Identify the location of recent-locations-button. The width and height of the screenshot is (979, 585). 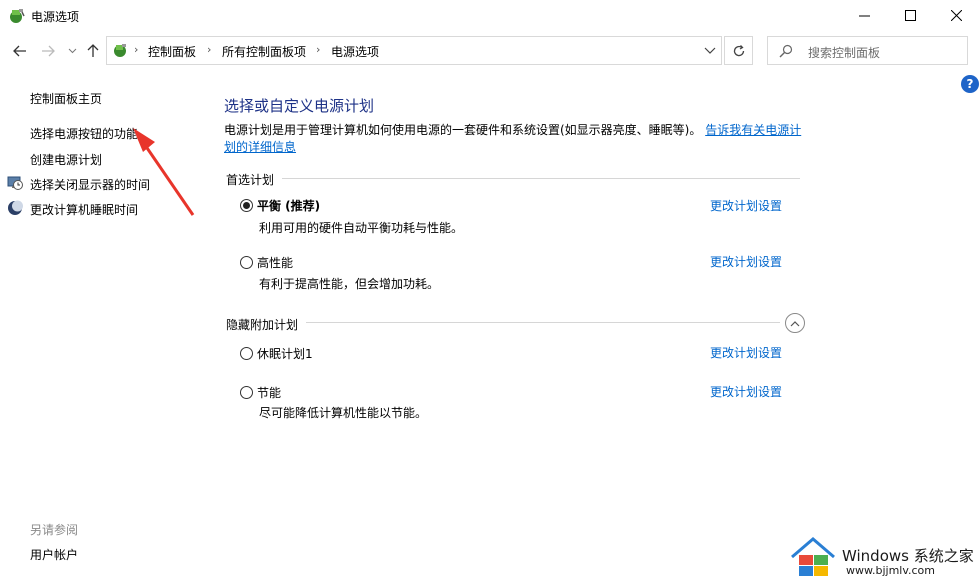
(72, 51).